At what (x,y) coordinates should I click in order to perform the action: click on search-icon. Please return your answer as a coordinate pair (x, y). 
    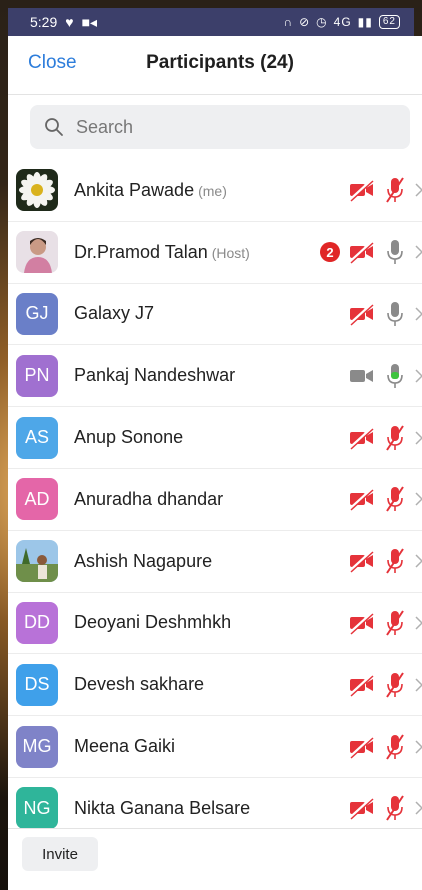
    Looking at the image, I should click on (54, 127).